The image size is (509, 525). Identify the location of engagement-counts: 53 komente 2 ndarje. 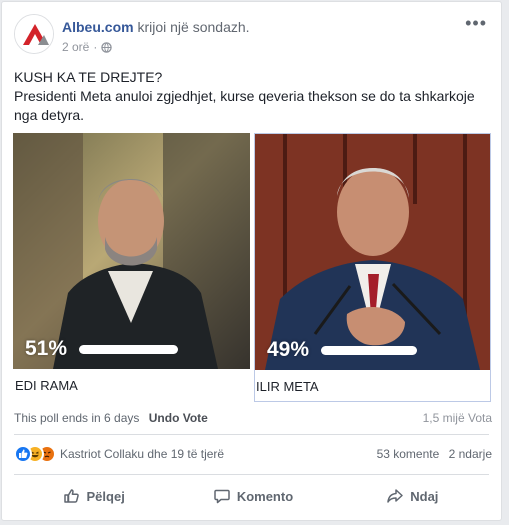
(431, 454).